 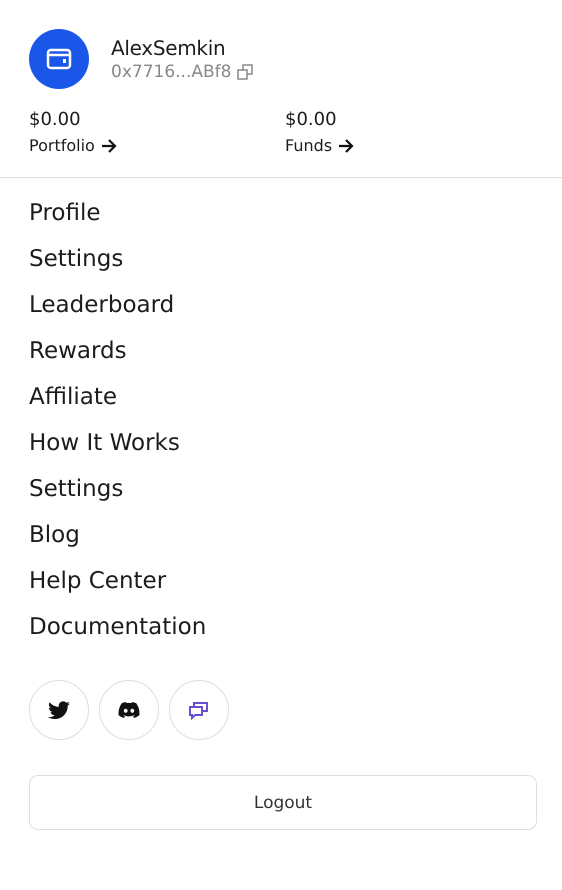 What do you see at coordinates (245, 72) in the screenshot?
I see `copy-icon` at bounding box center [245, 72].